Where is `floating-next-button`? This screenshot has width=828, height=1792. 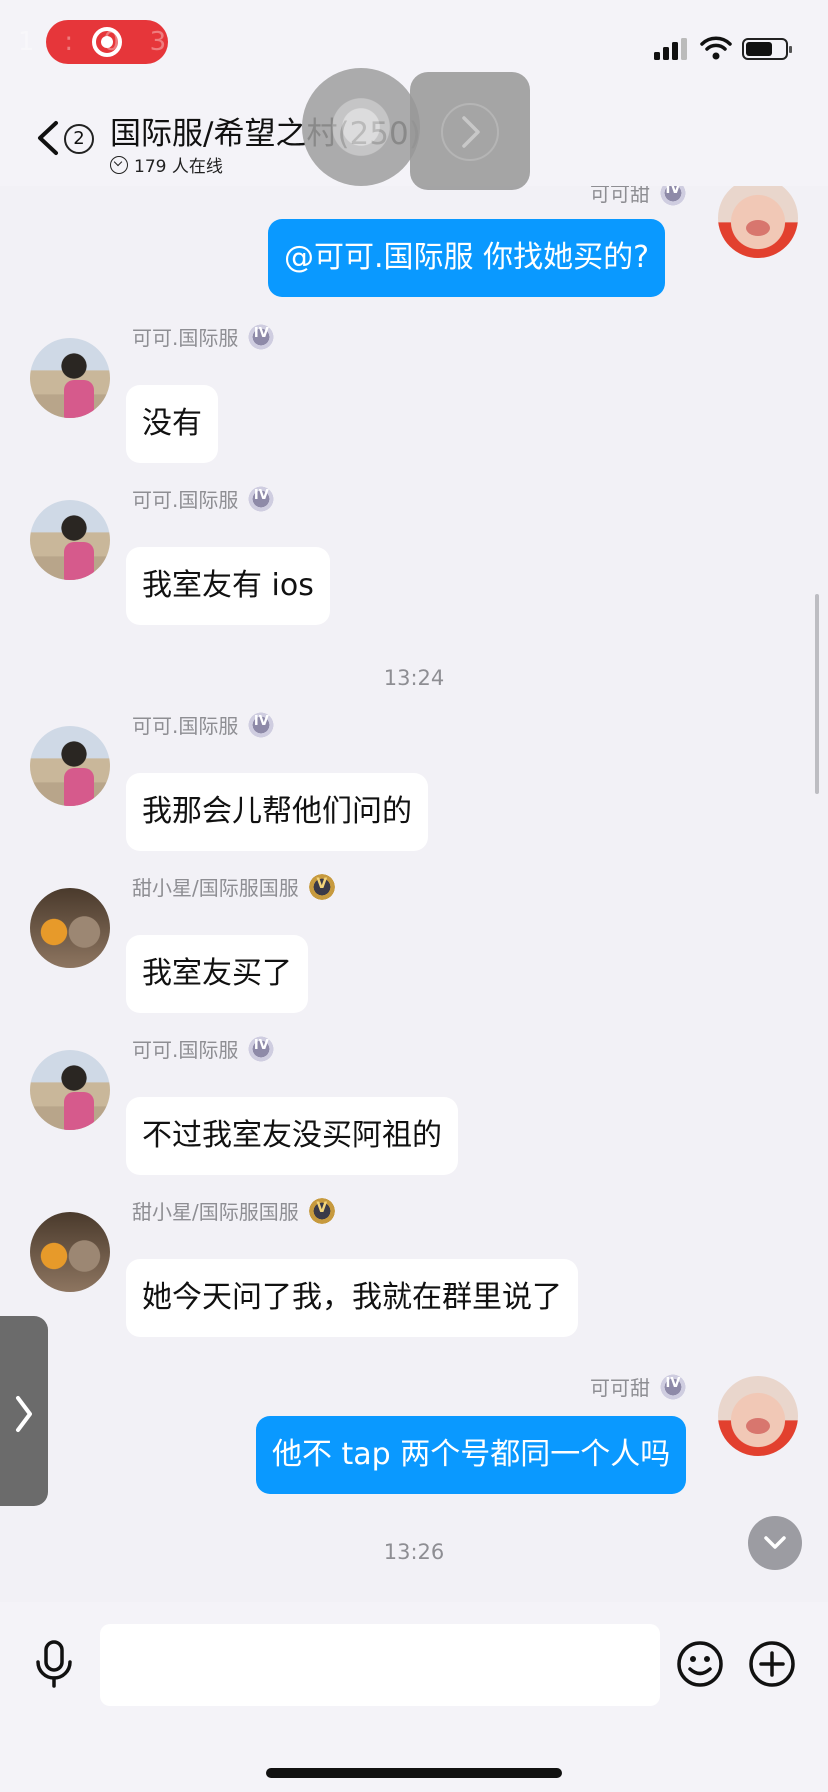 floating-next-button is located at coordinates (470, 131).